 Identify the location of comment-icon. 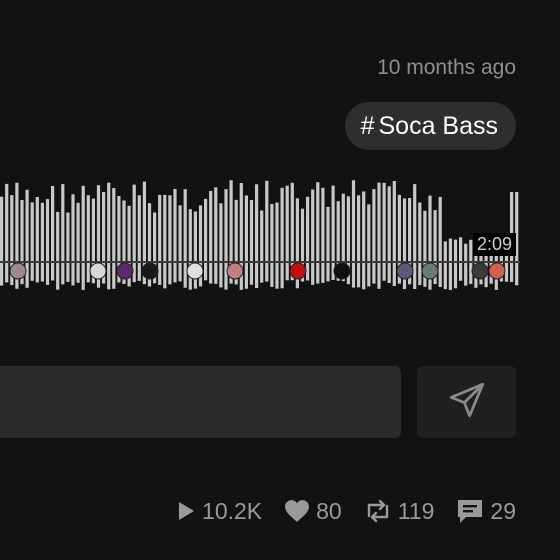
(470, 511).